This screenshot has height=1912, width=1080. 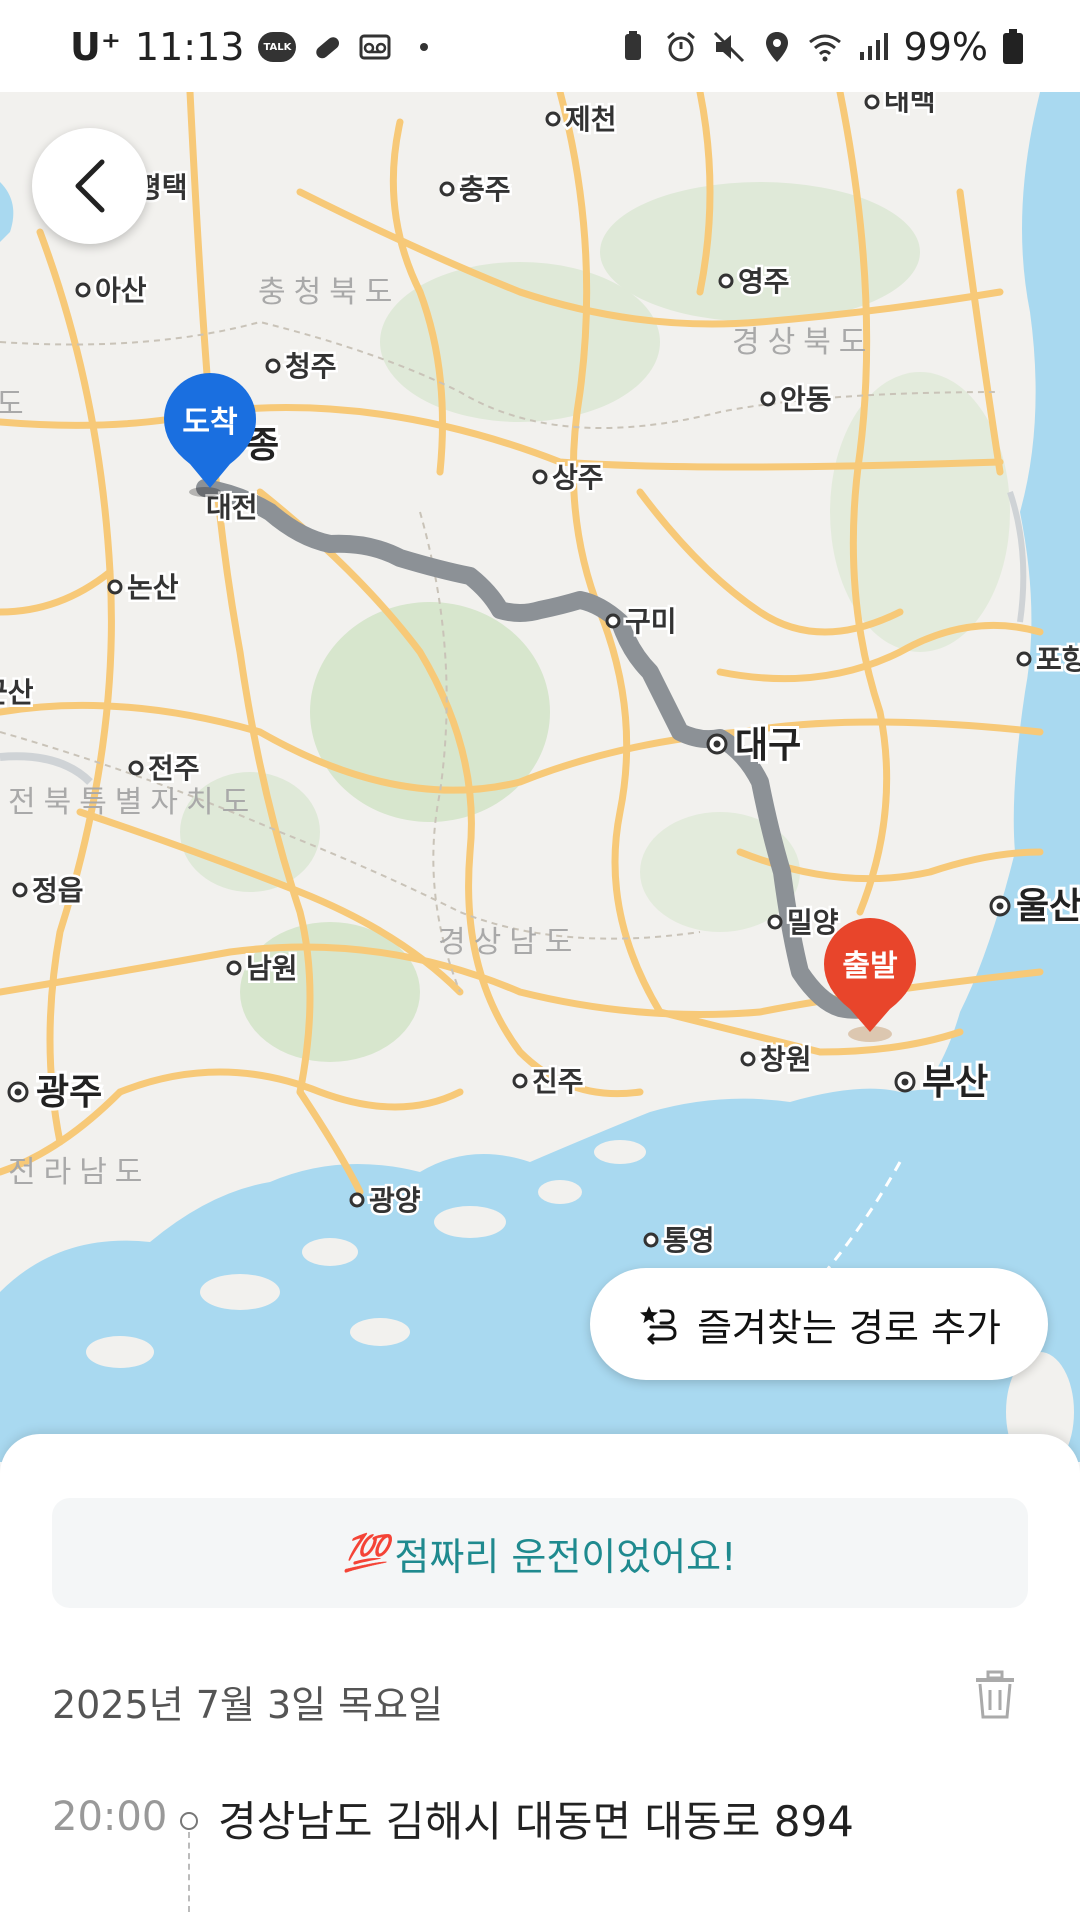 I want to click on departure-marker-label: 출발, so click(x=870, y=966).